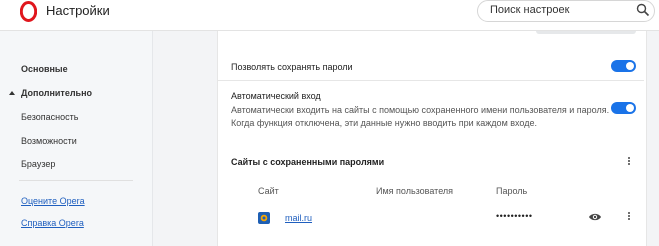 This screenshot has width=659, height=246. Describe the element at coordinates (28, 11) in the screenshot. I see `opera-logo-icon` at that location.